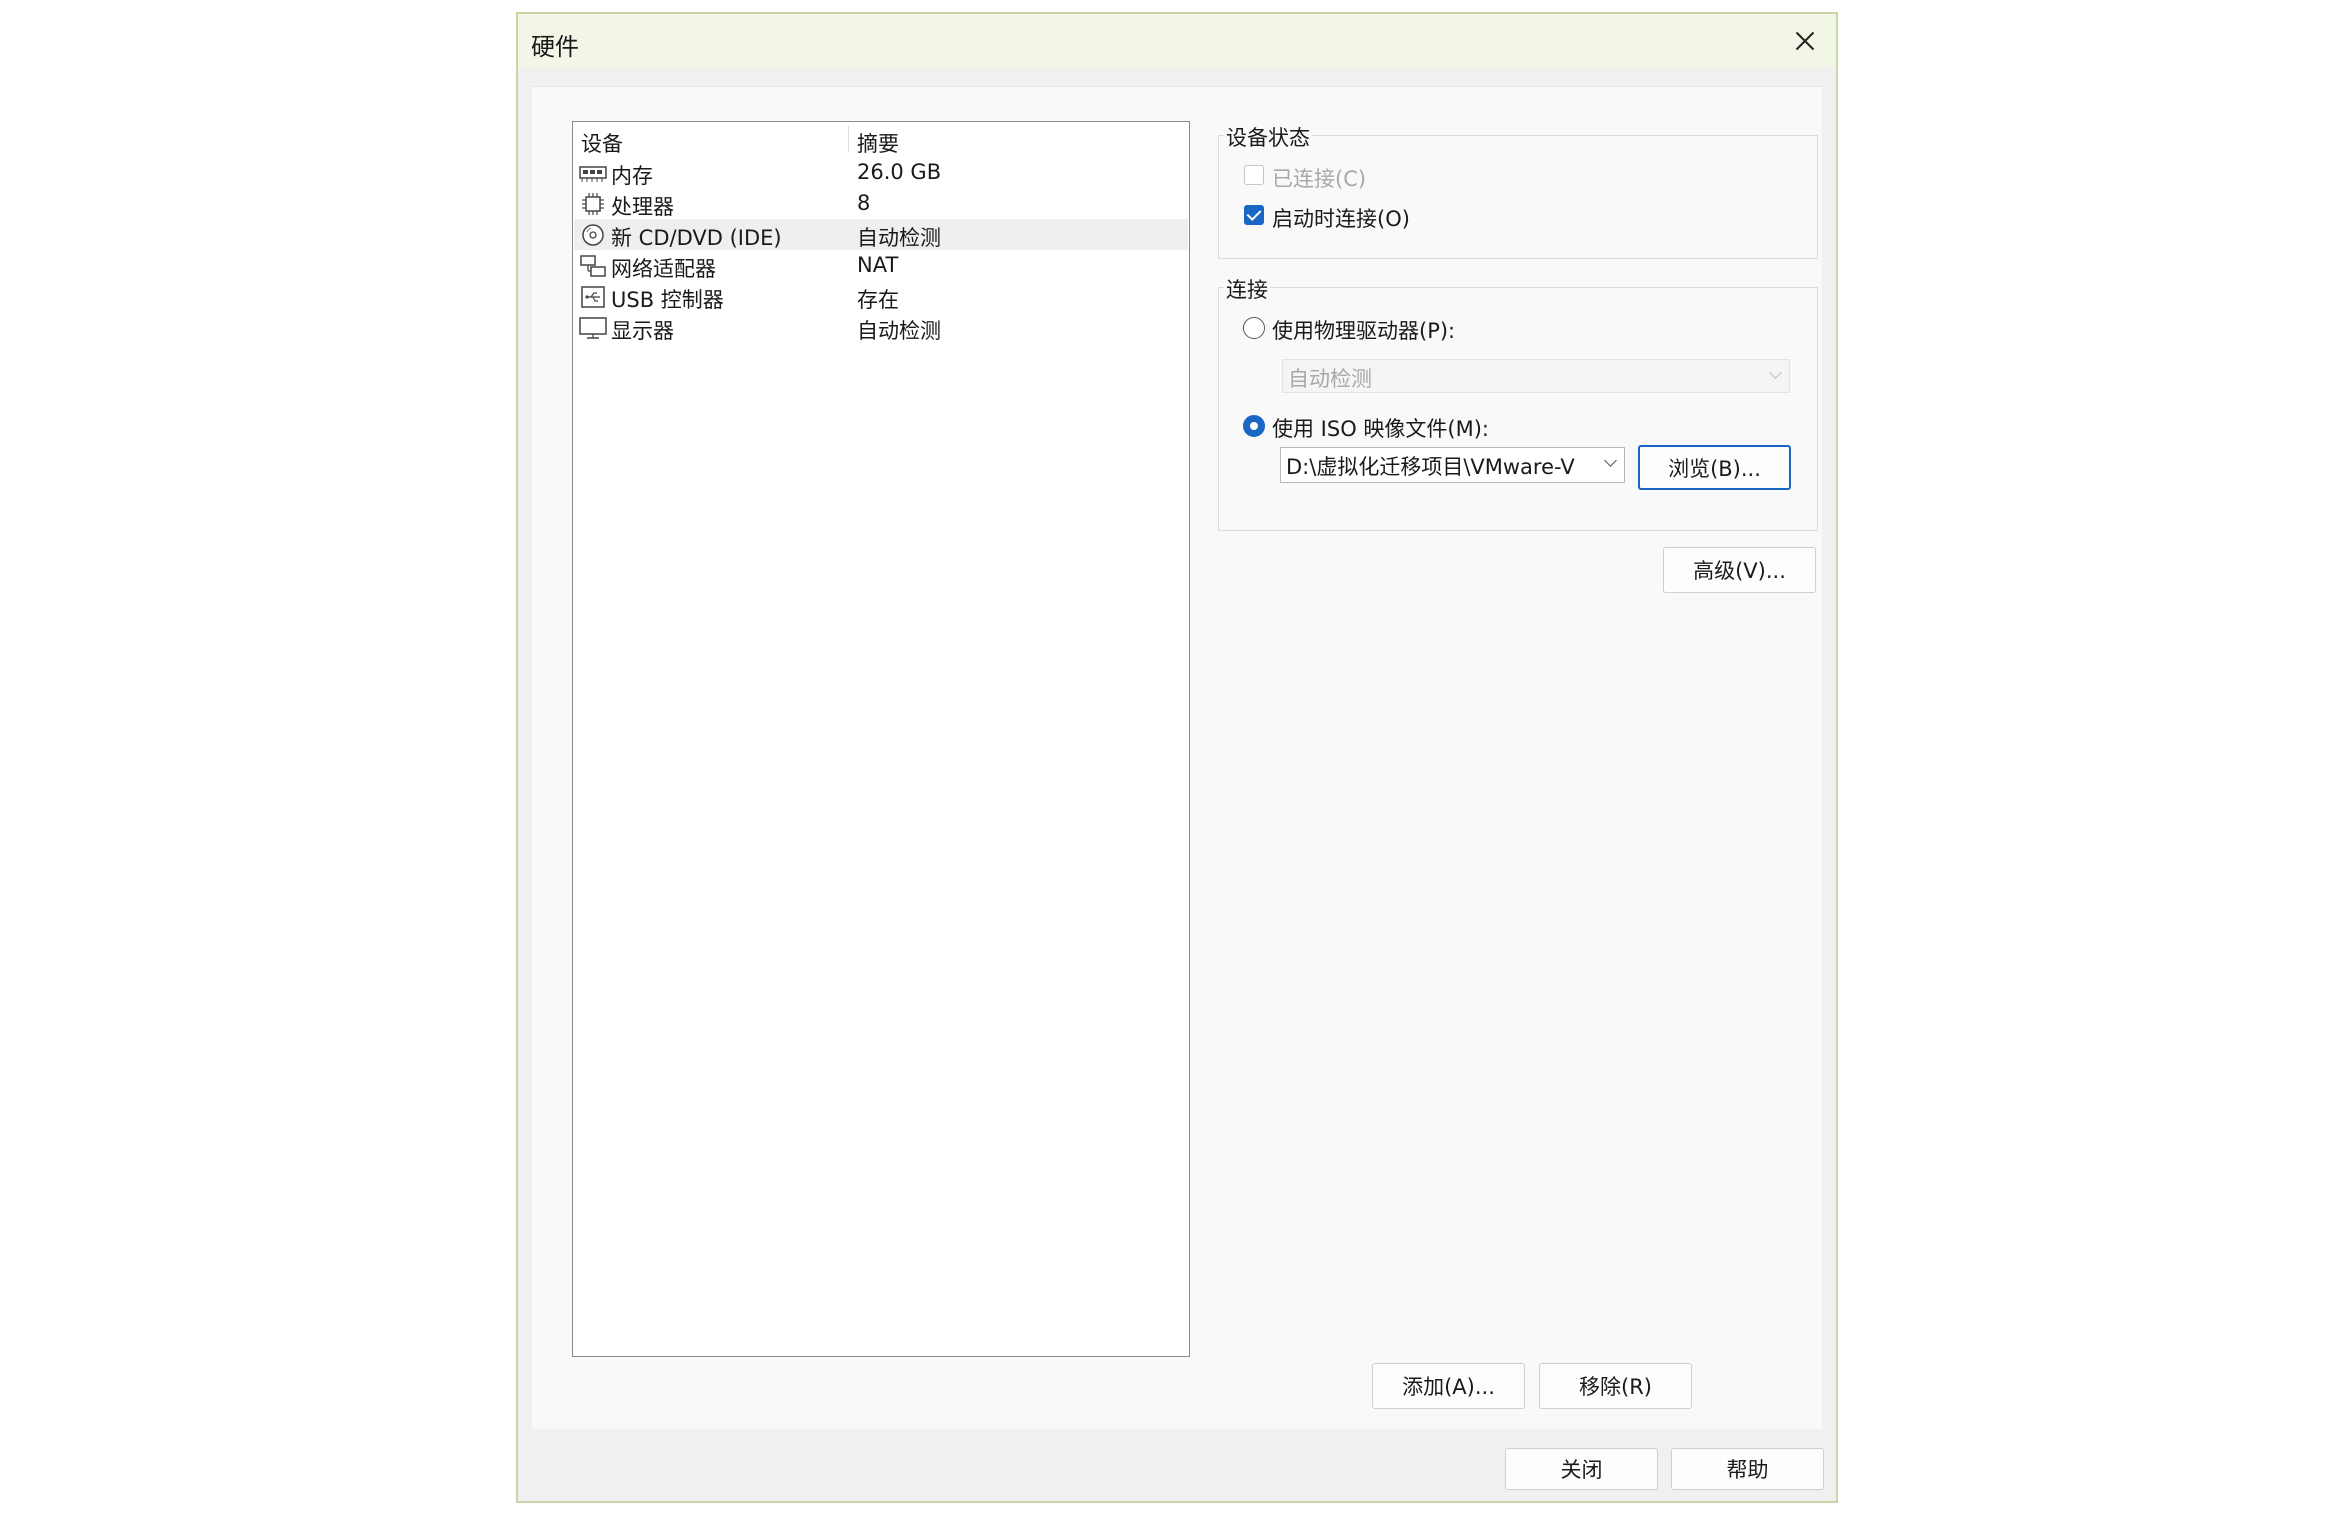 This screenshot has width=2348, height=1514. Describe the element at coordinates (864, 203) in the screenshot. I see `device-summary: 8` at that location.